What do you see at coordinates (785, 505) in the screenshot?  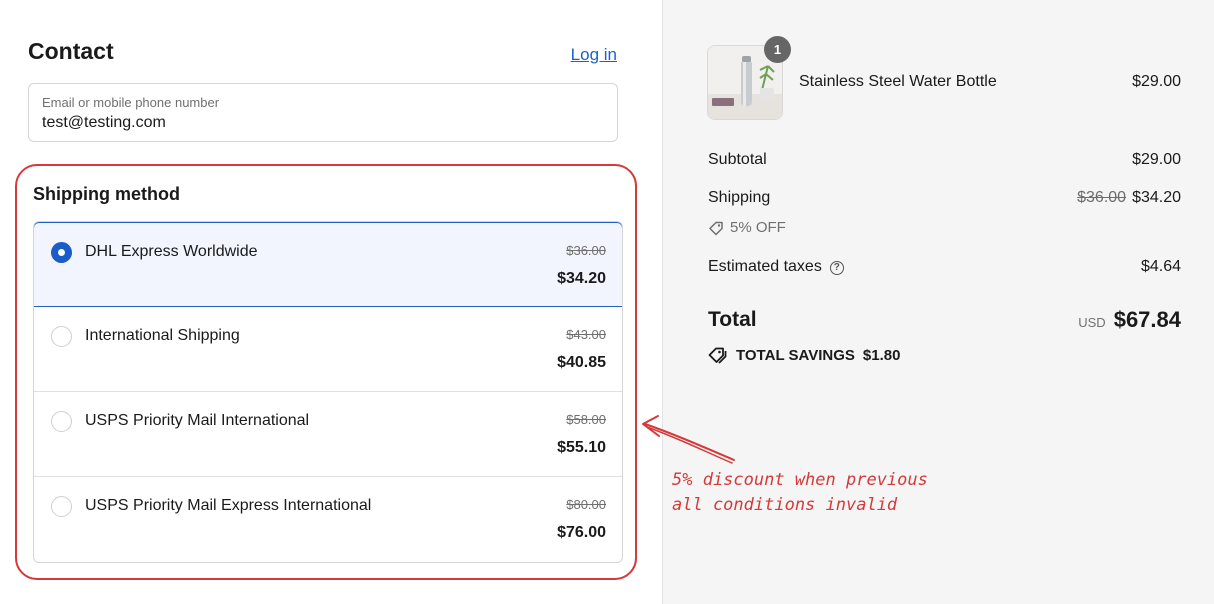 I see `annotation-line-2: all conditions invalid` at bounding box center [785, 505].